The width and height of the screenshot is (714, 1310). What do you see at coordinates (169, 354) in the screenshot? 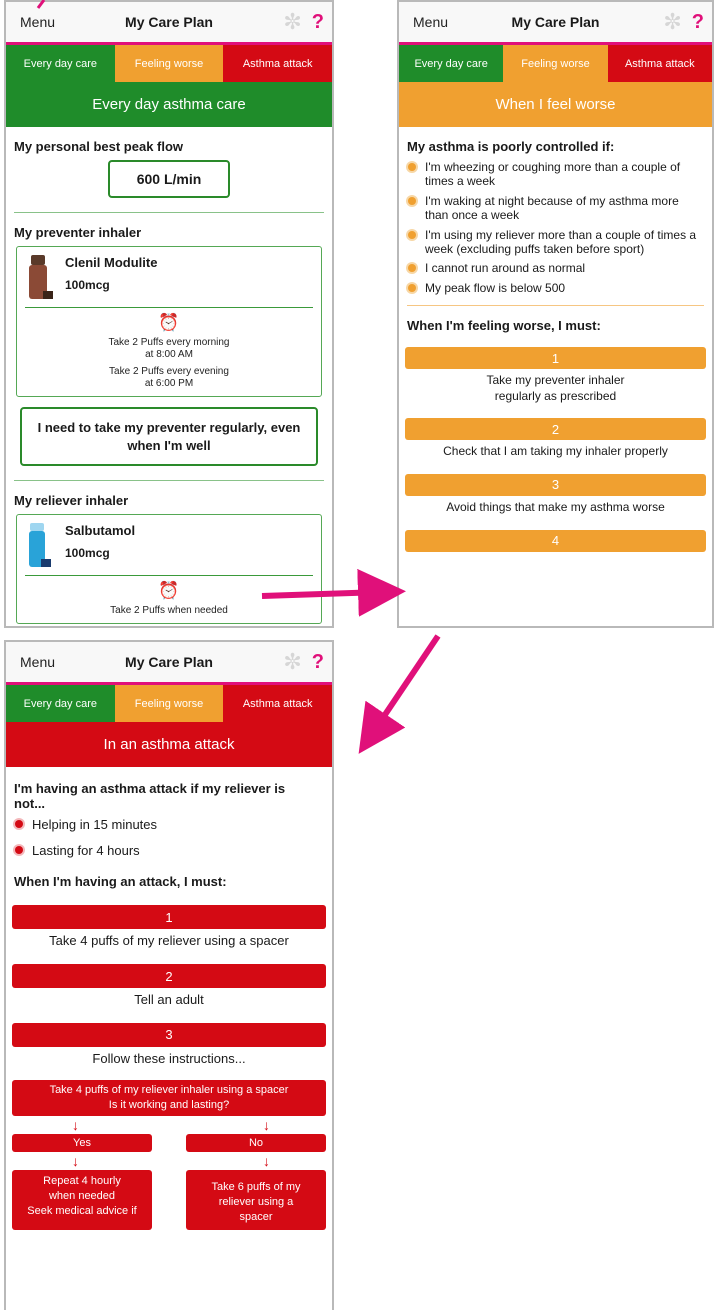
I see `schedule-morning-time: at 8:00 AM` at bounding box center [169, 354].